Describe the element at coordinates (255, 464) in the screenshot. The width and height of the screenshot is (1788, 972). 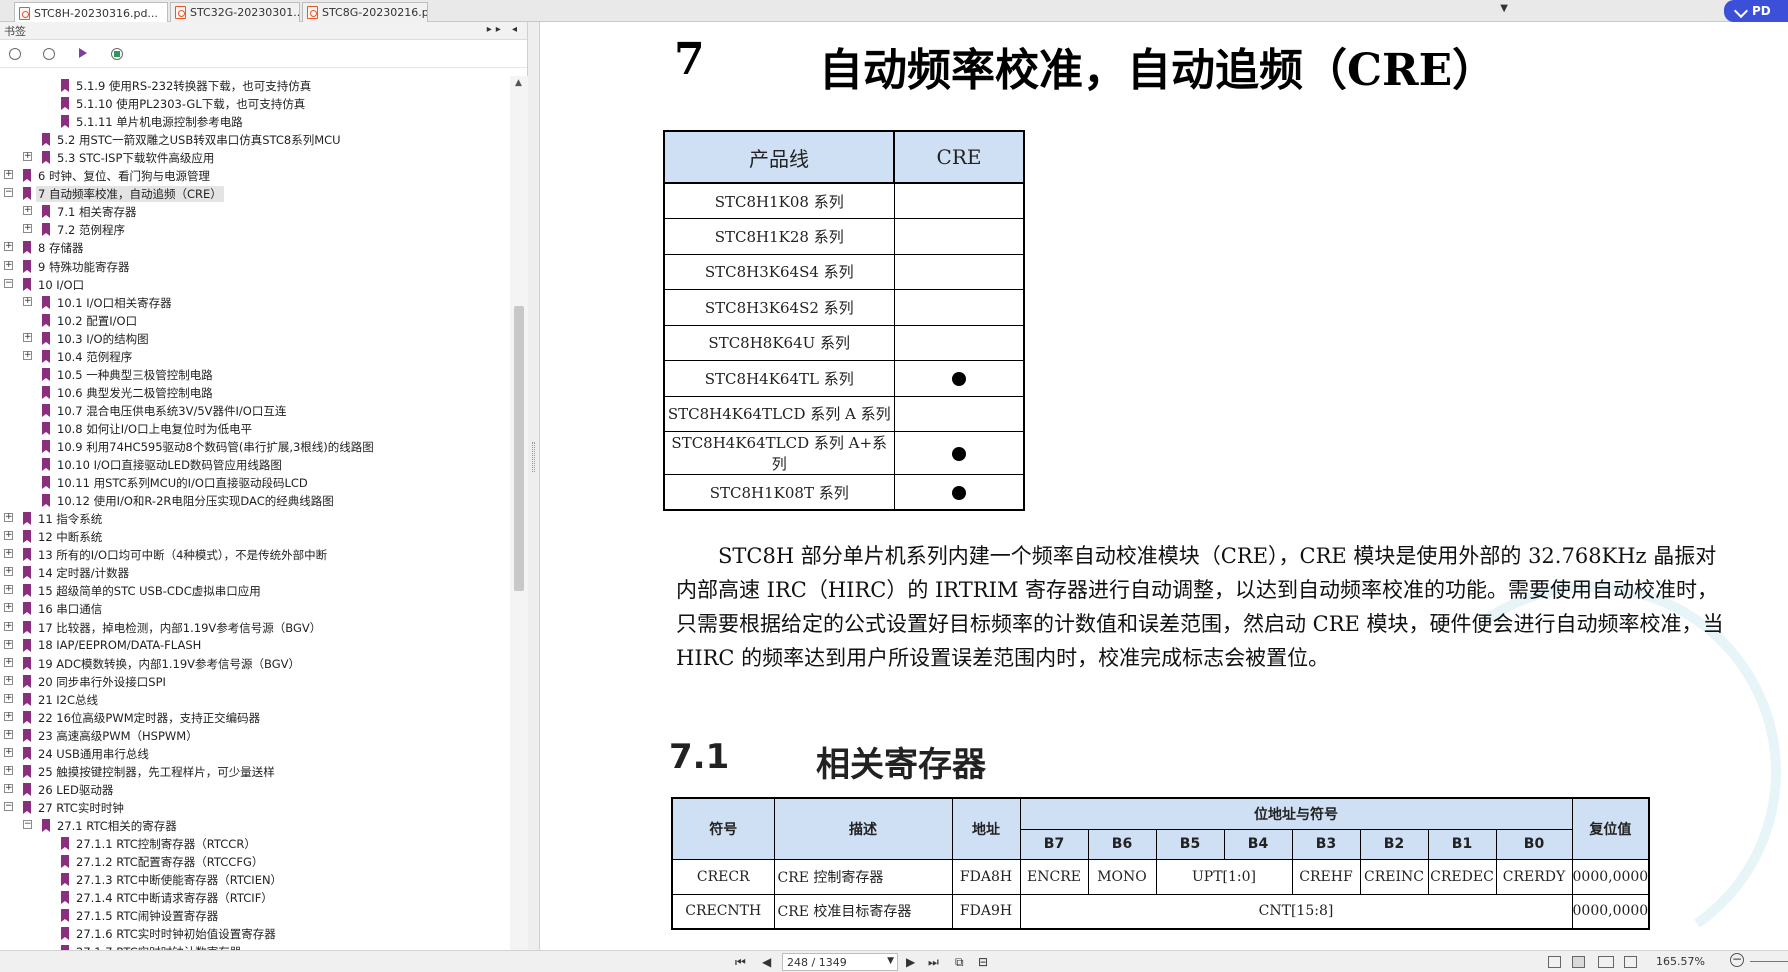
I see `bookmark-item: 10.10 I/O口直接驱动LED数码管应用线路图` at that location.